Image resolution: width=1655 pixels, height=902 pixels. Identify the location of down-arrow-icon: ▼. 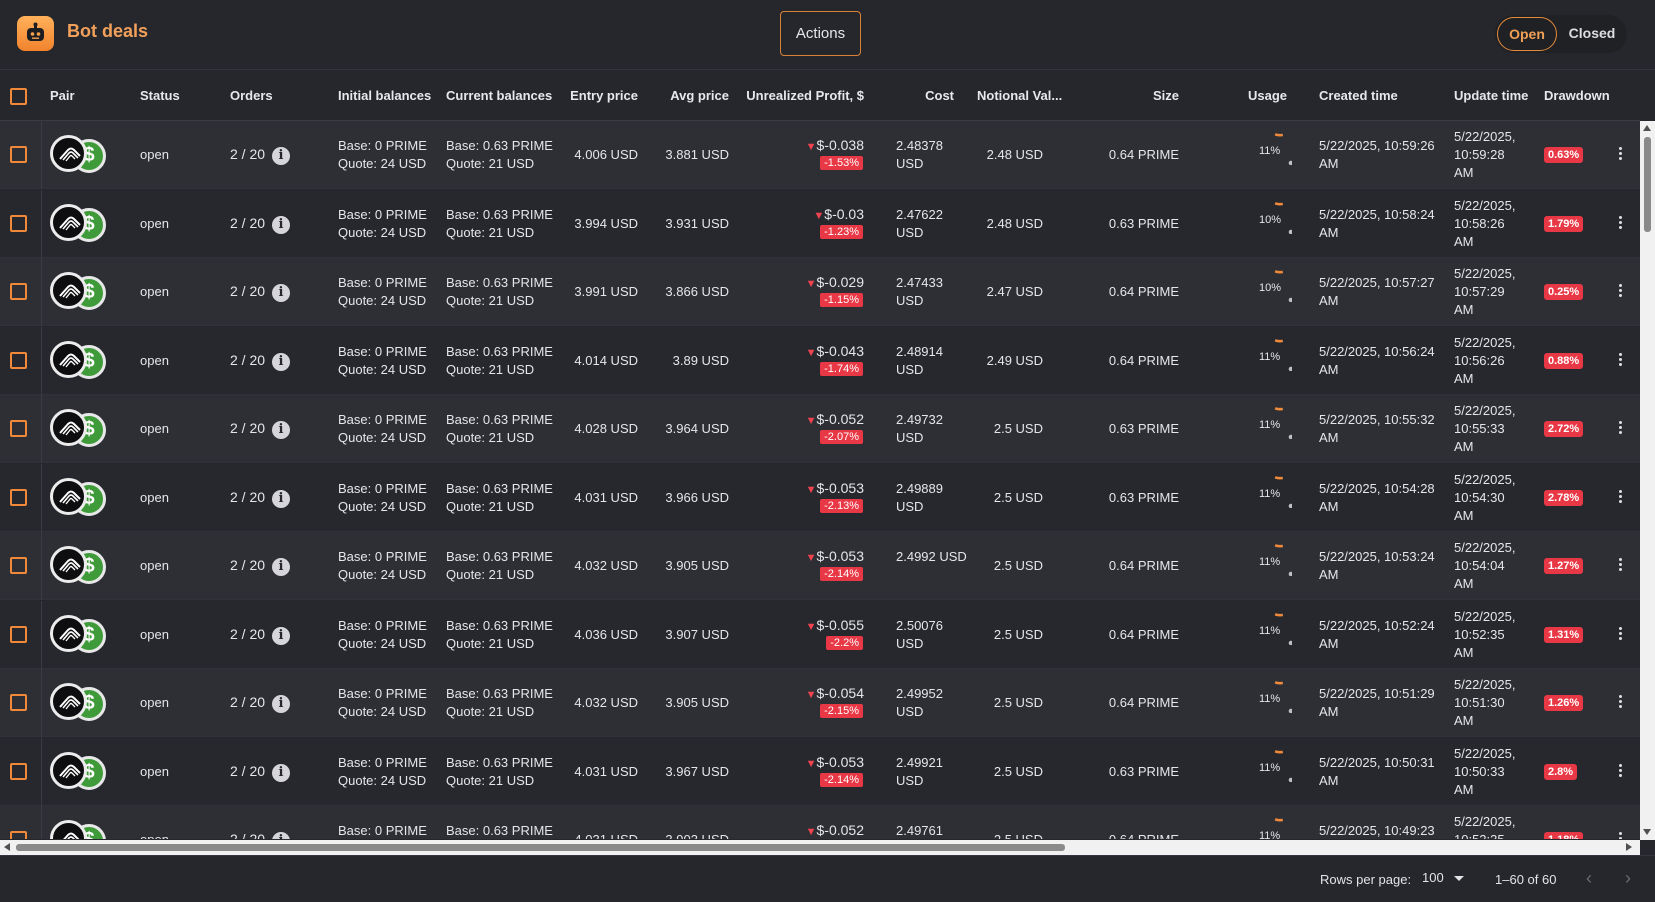
(811, 147).